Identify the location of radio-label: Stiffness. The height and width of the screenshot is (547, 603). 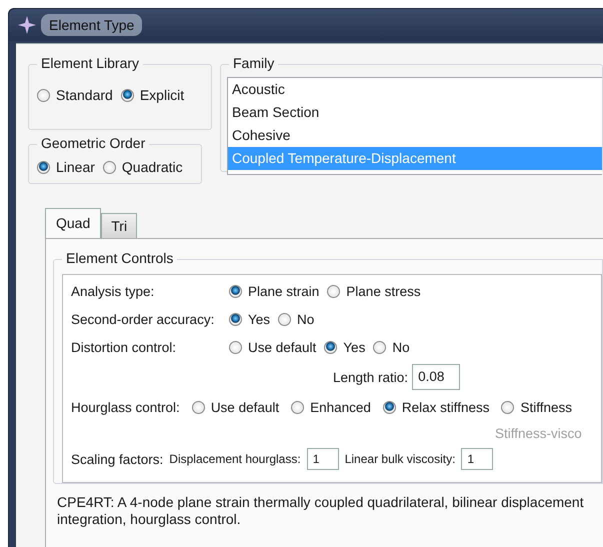
(546, 407).